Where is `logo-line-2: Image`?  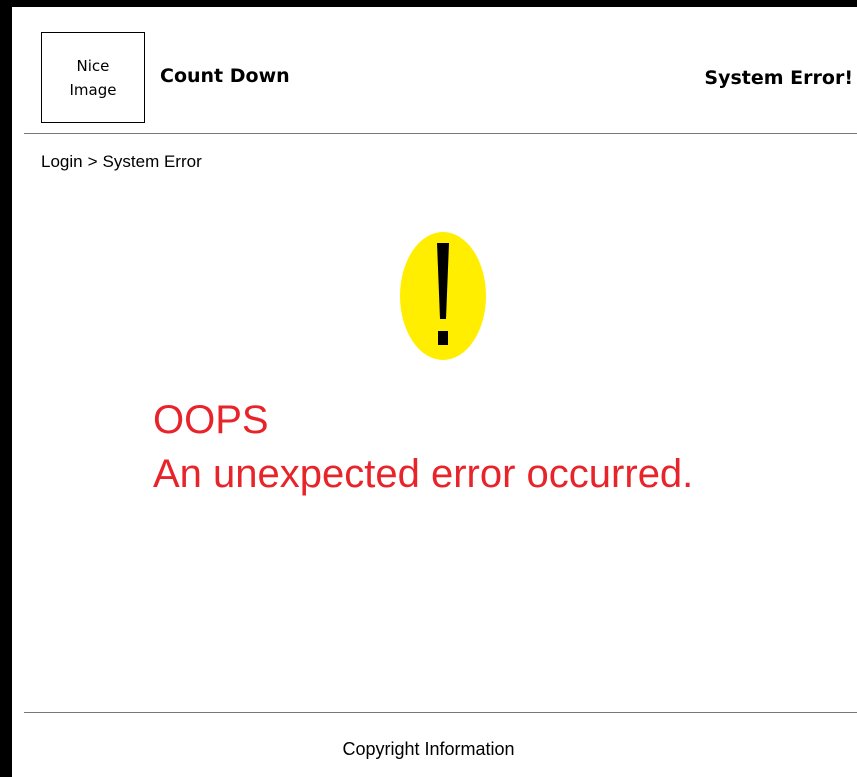 logo-line-2: Image is located at coordinates (93, 89).